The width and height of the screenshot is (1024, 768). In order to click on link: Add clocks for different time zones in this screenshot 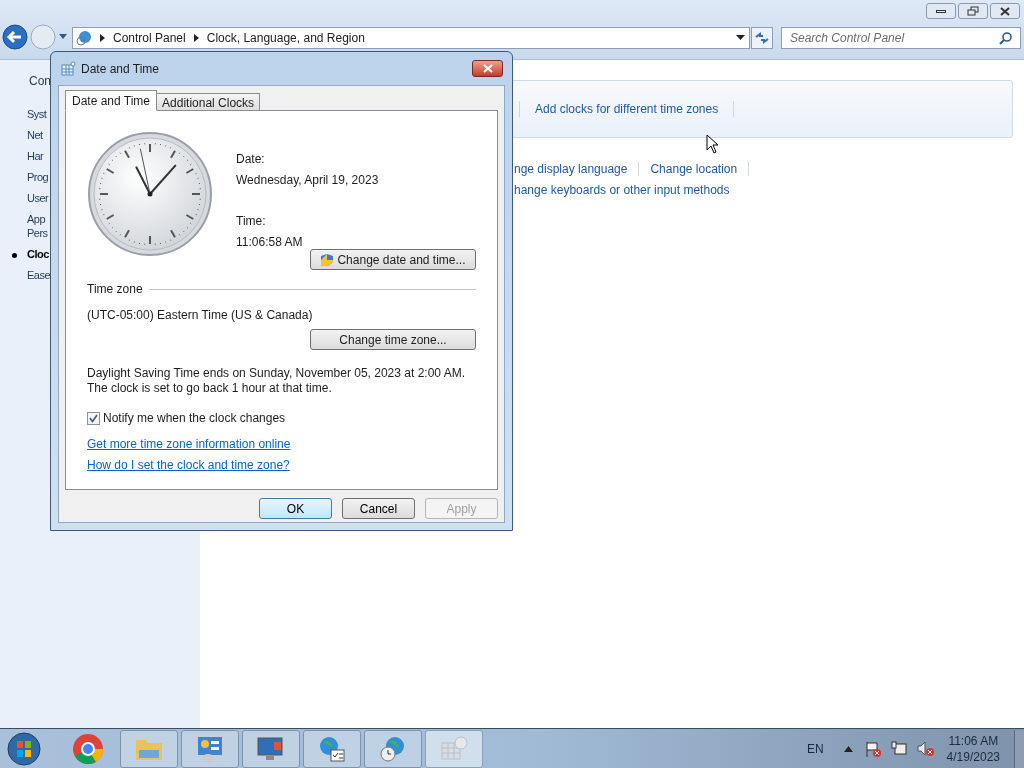, I will do `click(627, 109)`.